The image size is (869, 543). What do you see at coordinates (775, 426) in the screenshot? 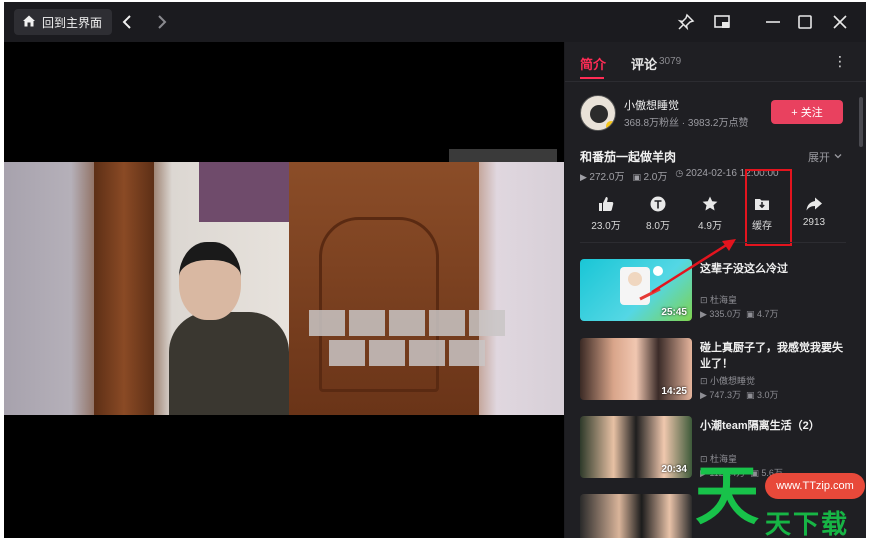
I see `rec-title: 小潮team隔离生活（2）` at bounding box center [775, 426].